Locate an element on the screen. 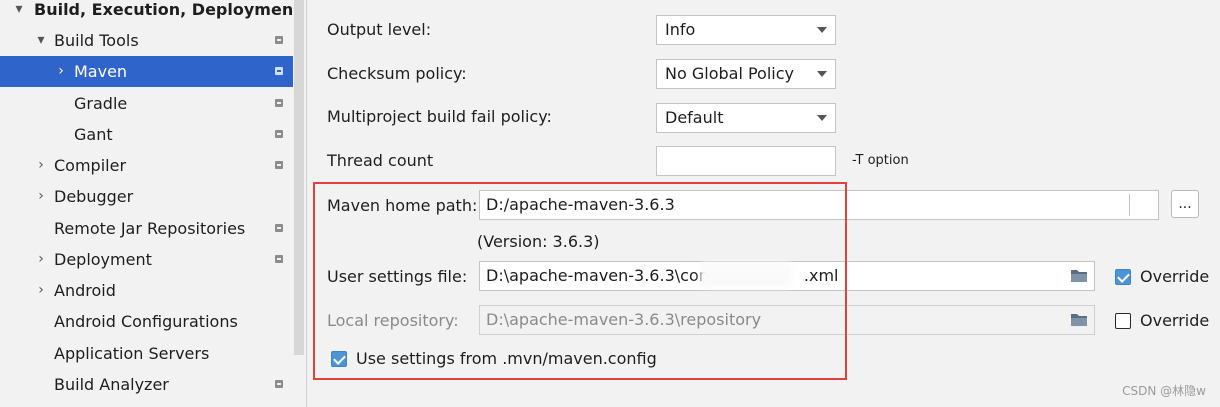  thread-count-input is located at coordinates (746, 161).